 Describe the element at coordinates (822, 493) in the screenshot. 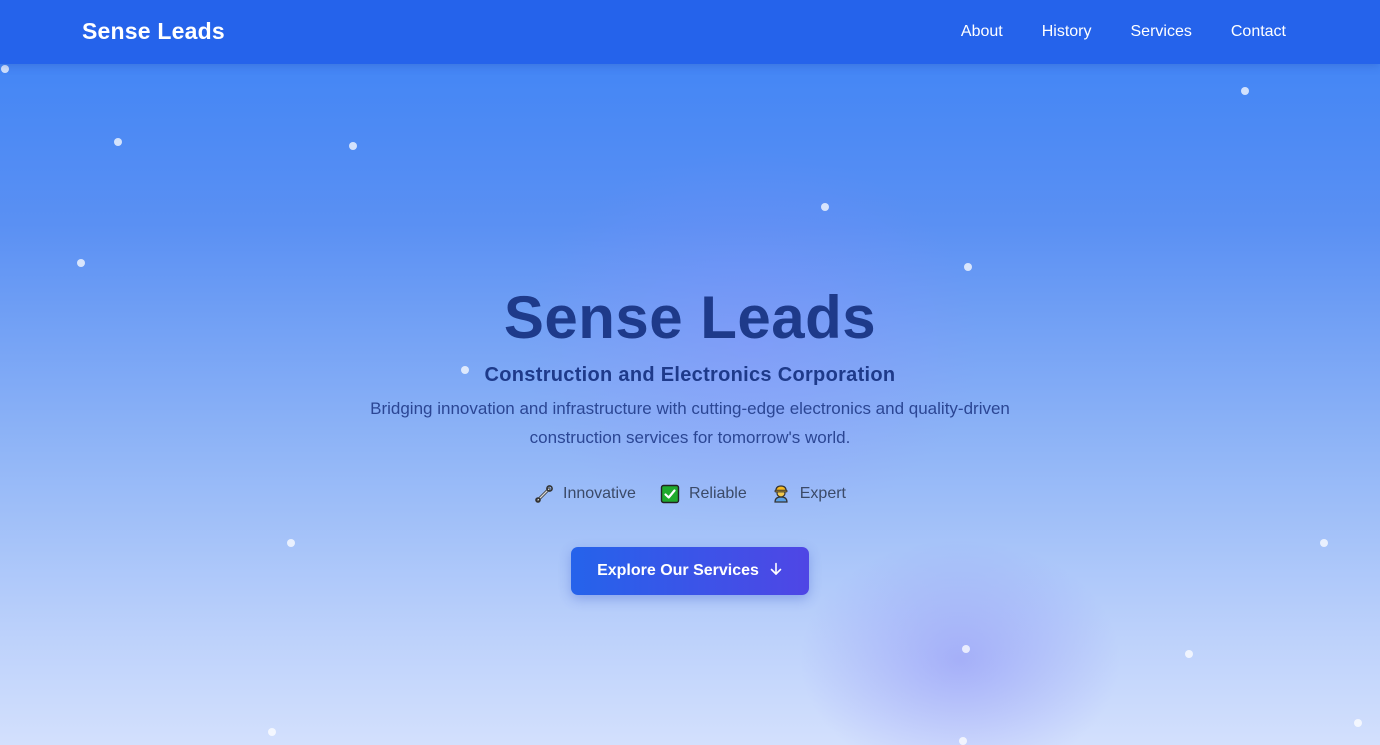

I see `feature-label: Expert` at that location.